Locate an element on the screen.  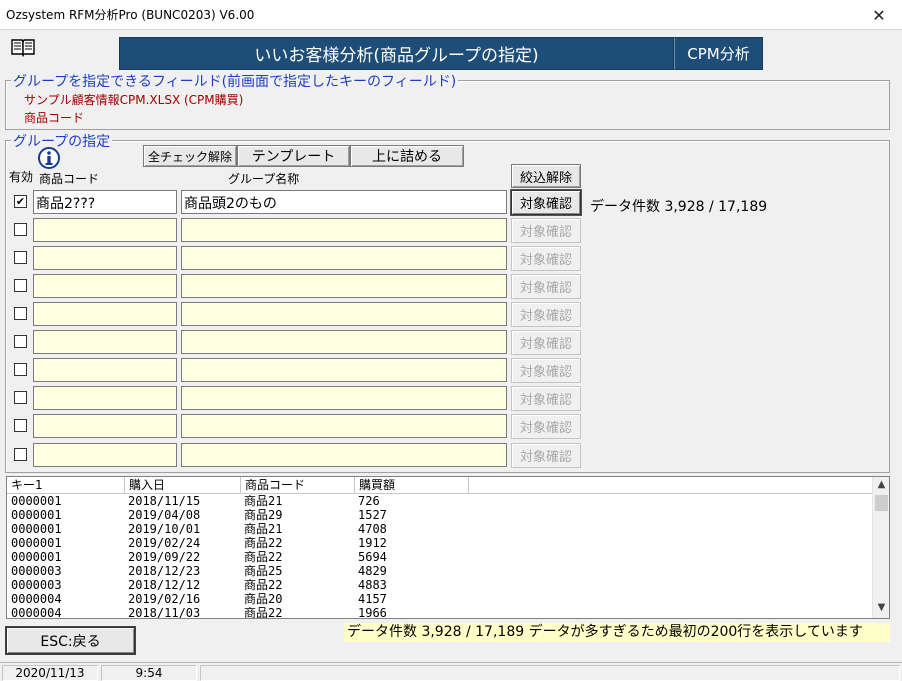
listview-header-amount: 購買額 is located at coordinates (412, 485).